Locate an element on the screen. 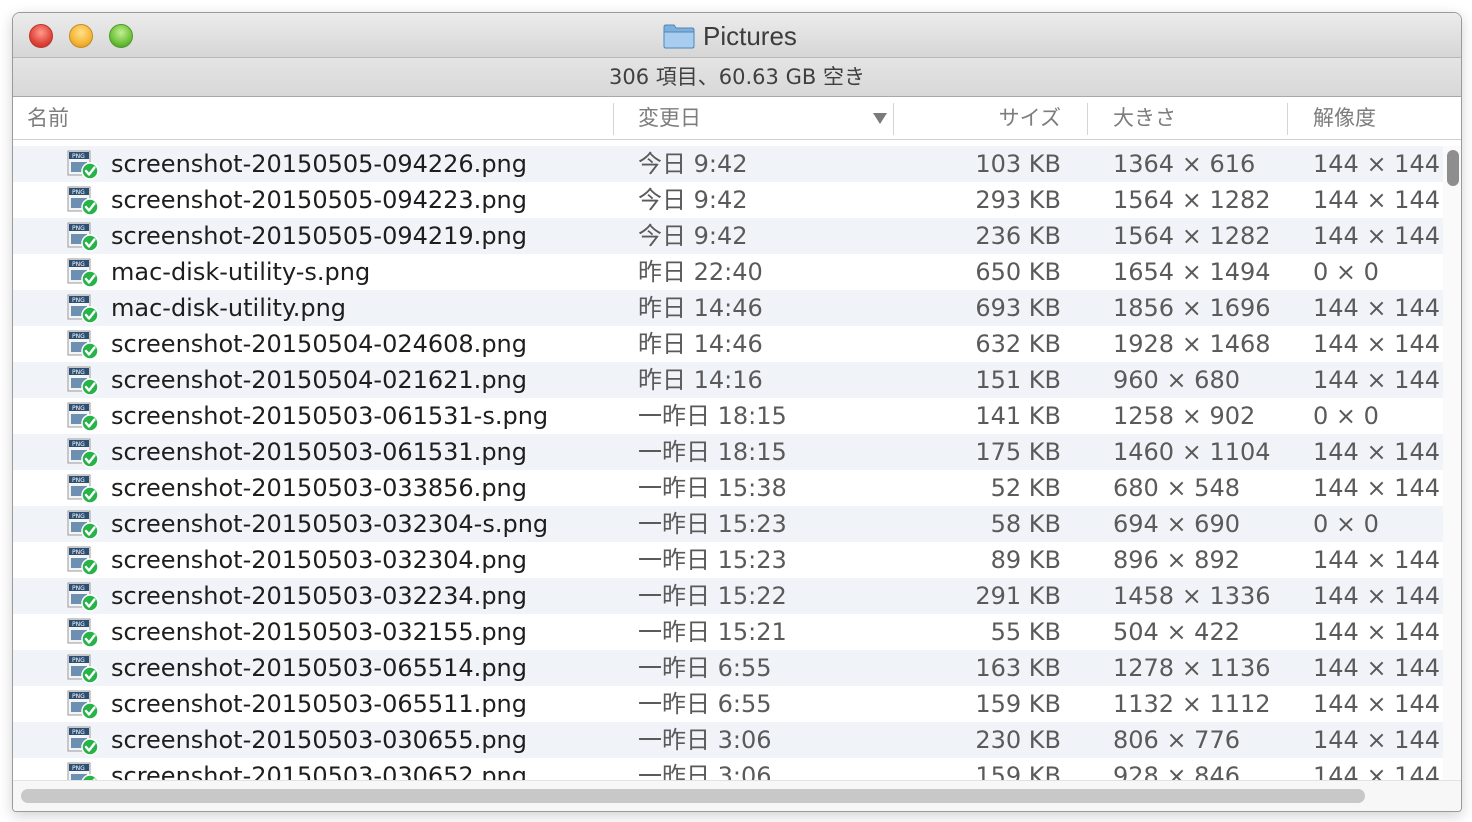  file-dimensions: 960 × 680 is located at coordinates (1176, 380).